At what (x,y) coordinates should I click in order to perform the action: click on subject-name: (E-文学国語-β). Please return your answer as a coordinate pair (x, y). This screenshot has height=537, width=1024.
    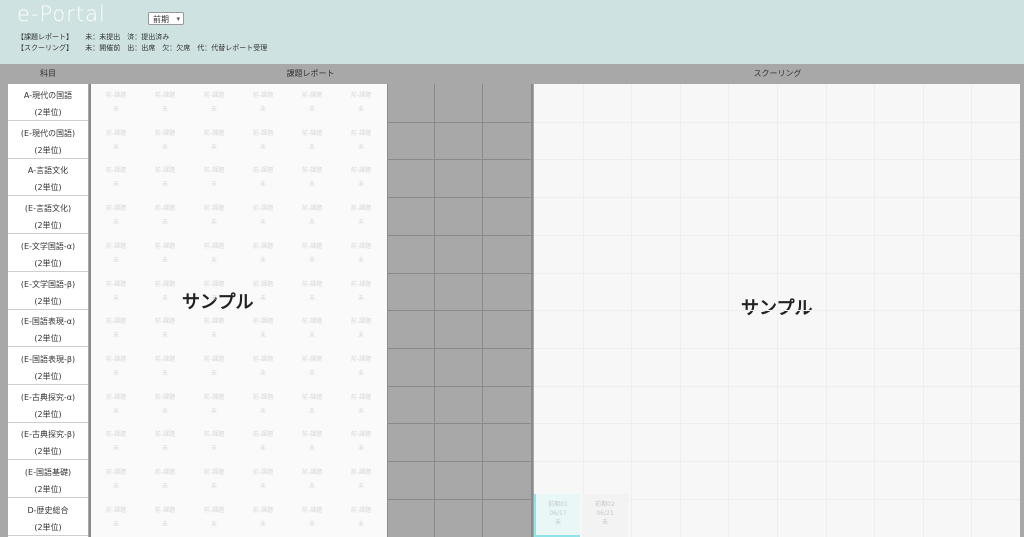
    Looking at the image, I should click on (48, 284).